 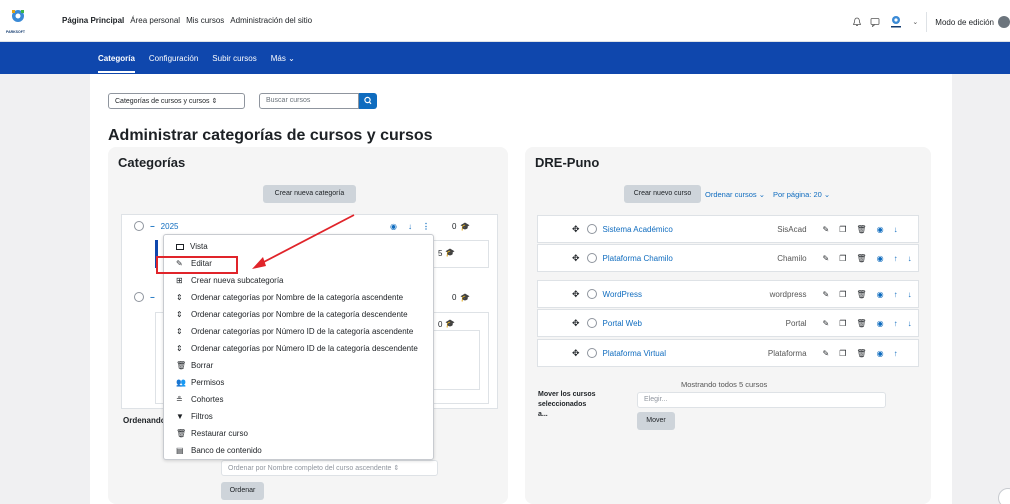 What do you see at coordinates (271, 20) in the screenshot?
I see `nav-site-admin: Administración del sitio` at bounding box center [271, 20].